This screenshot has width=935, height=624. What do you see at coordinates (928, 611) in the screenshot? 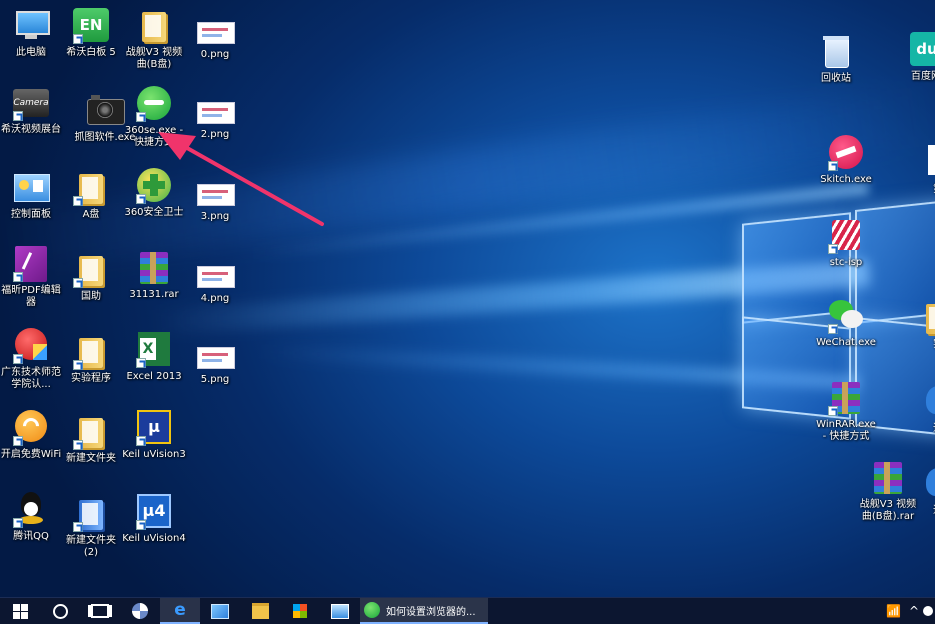
I see `input-method-icon` at bounding box center [928, 611].